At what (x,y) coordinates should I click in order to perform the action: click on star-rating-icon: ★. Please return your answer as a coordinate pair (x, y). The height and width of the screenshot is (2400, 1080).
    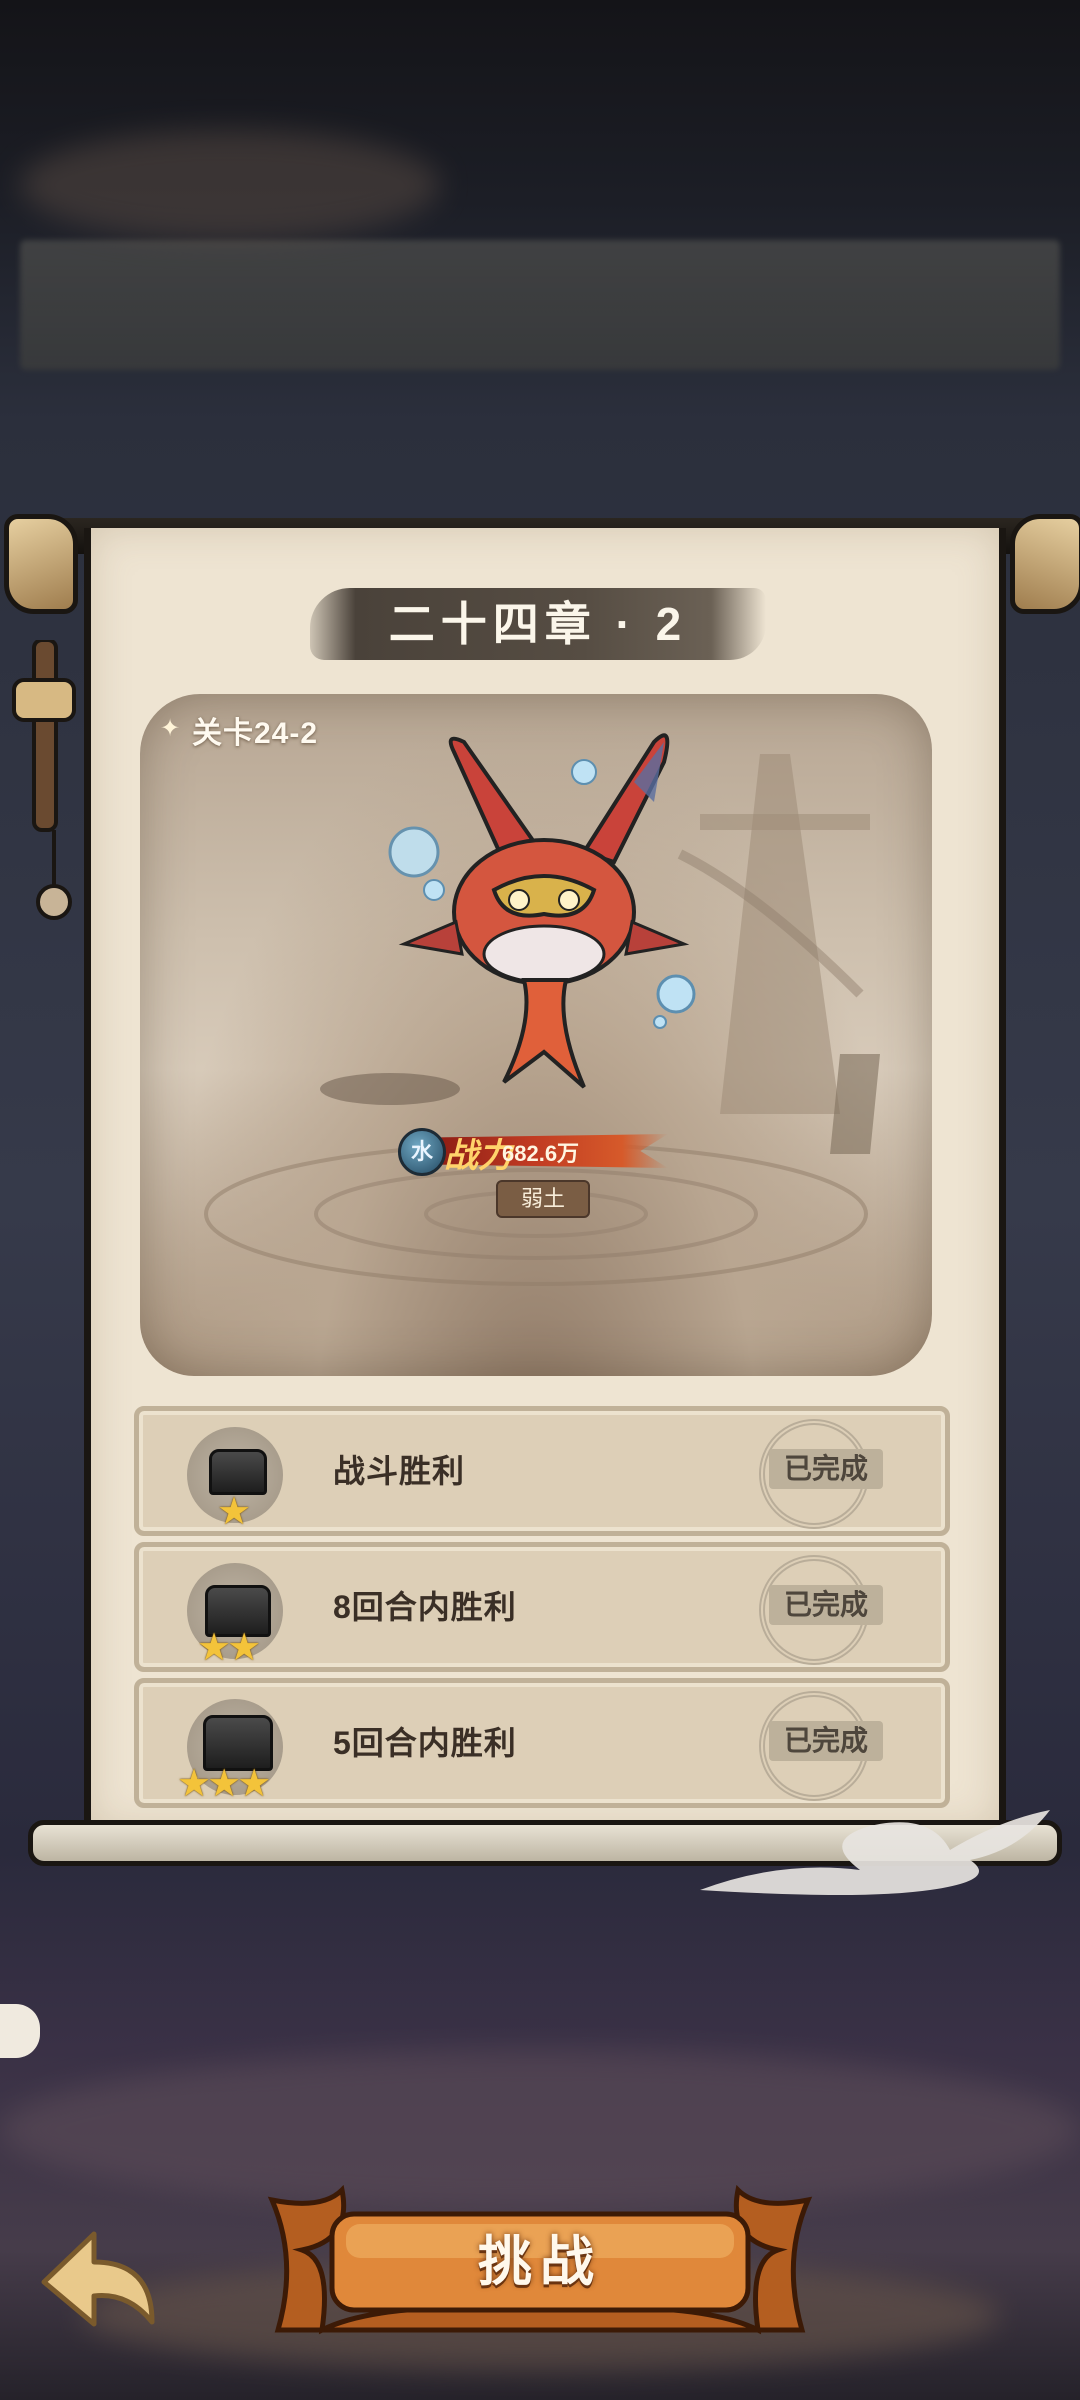
    Looking at the image, I should click on (234, 1512).